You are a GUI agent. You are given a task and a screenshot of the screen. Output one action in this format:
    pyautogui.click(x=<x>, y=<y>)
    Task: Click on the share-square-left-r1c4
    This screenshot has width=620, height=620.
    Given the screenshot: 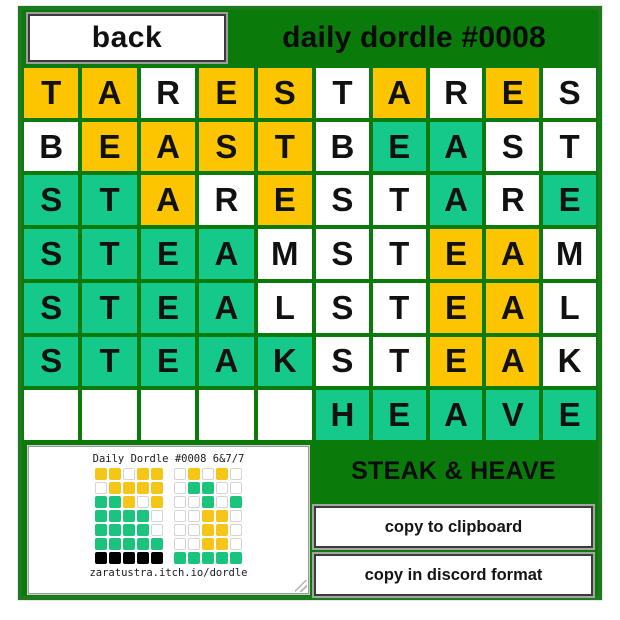 What is the action you would take?
    pyautogui.click(x=143, y=474)
    